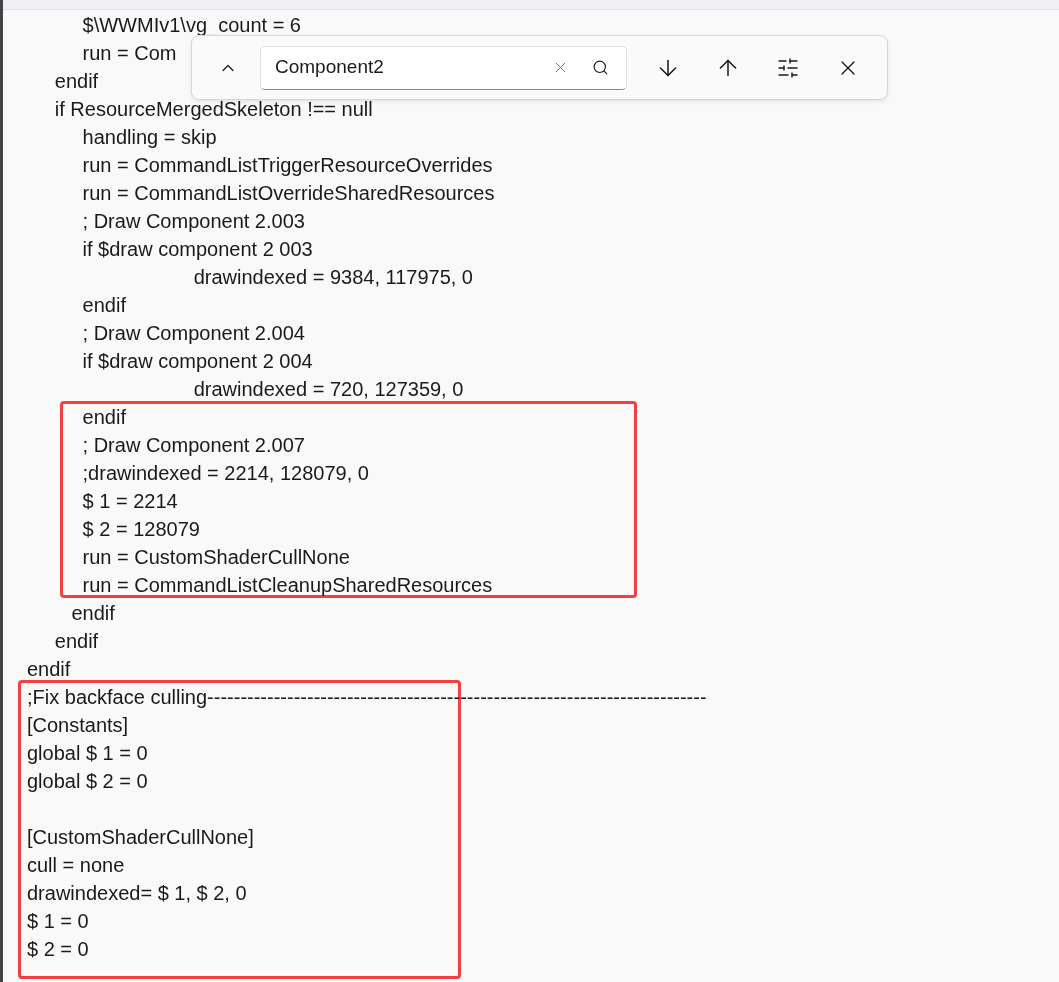 This screenshot has height=982, width=1059. I want to click on code-line: drawindexed = 9384, 117975, 0, so click(332, 277).